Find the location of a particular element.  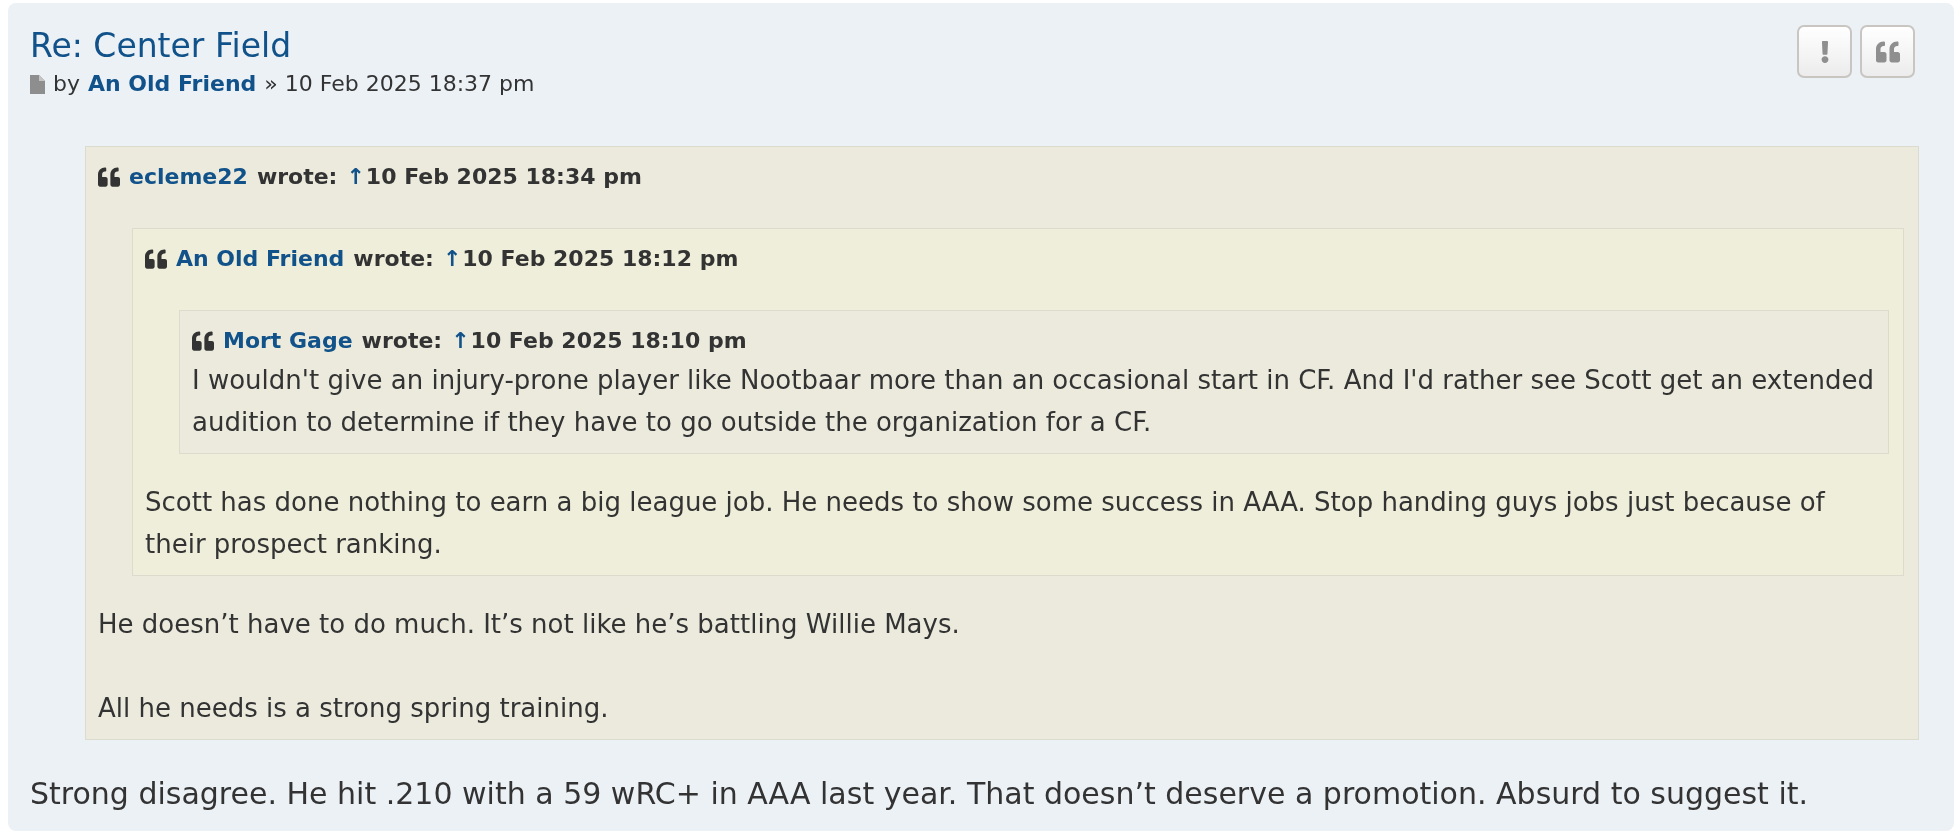

quote-date: 10 Feb 2025 18:10 pm is located at coordinates (608, 341).